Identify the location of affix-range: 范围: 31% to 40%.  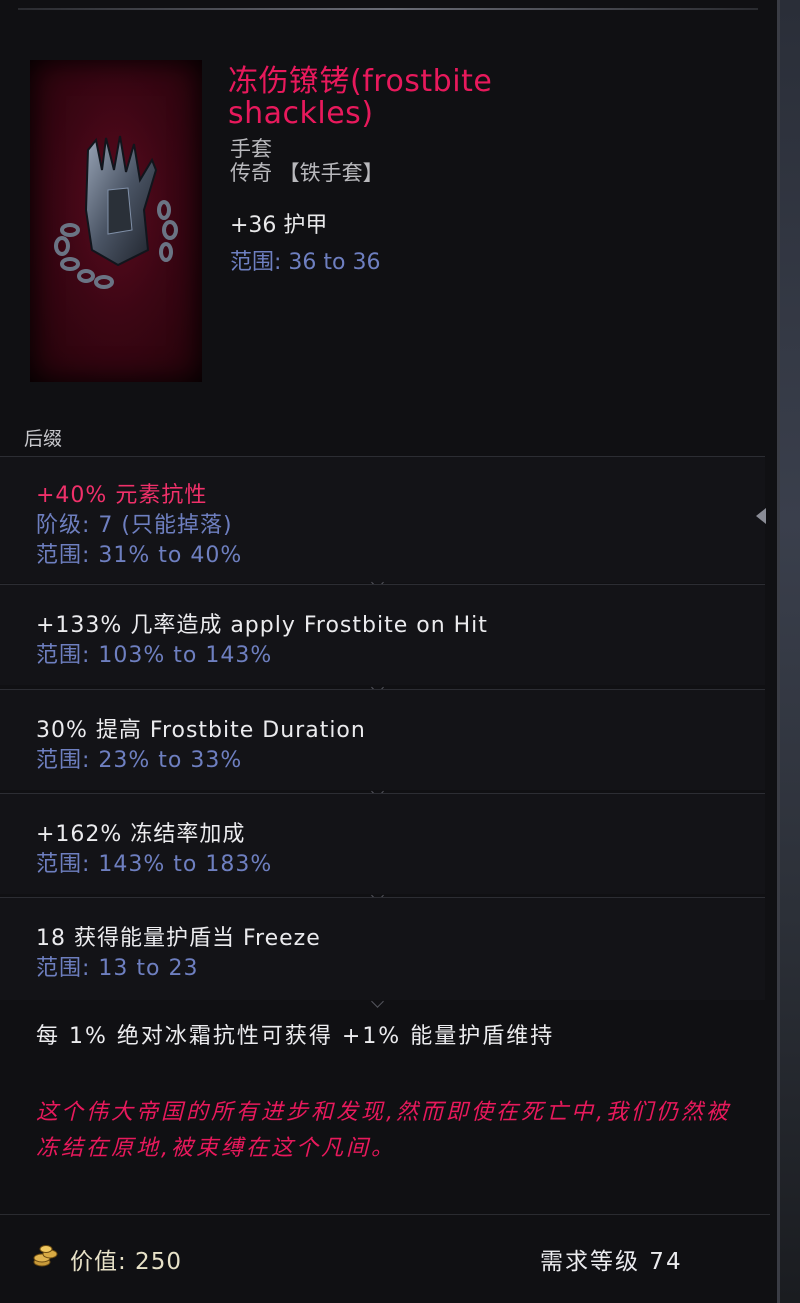
(139, 555).